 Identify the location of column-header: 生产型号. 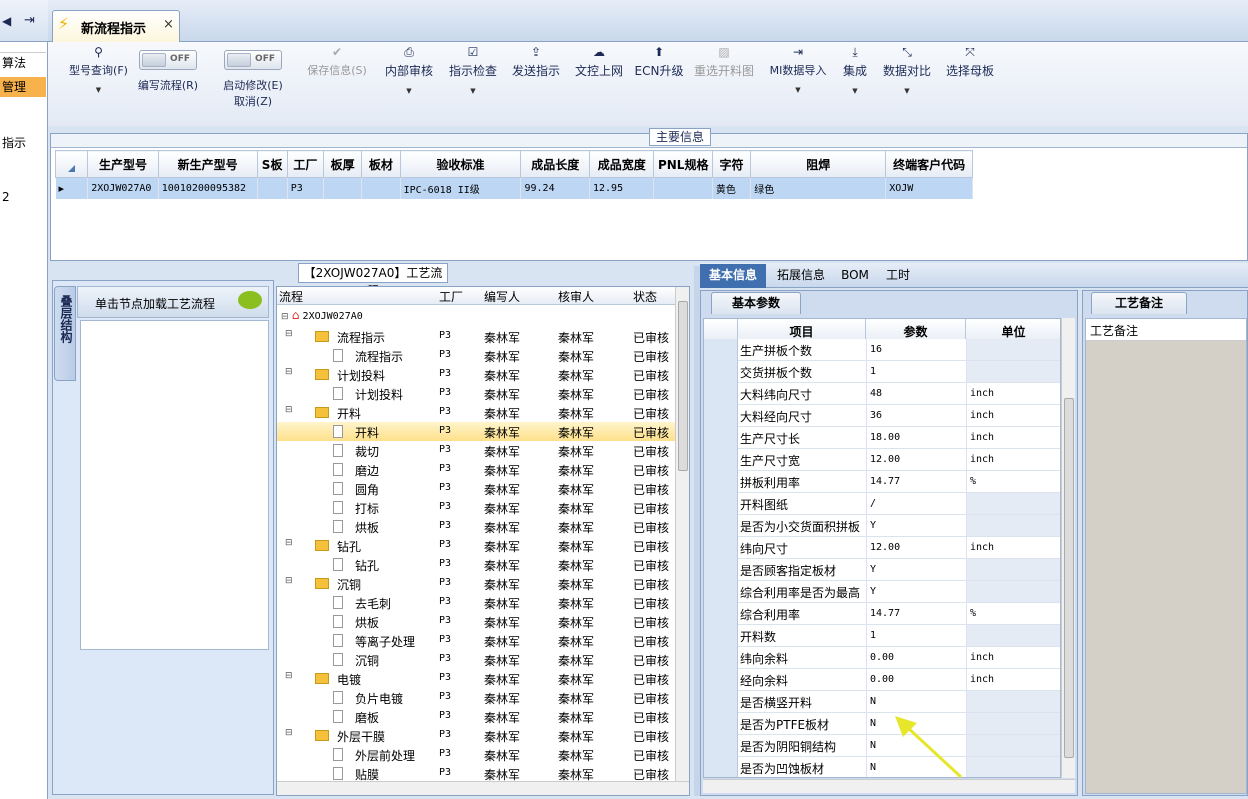
(123, 164).